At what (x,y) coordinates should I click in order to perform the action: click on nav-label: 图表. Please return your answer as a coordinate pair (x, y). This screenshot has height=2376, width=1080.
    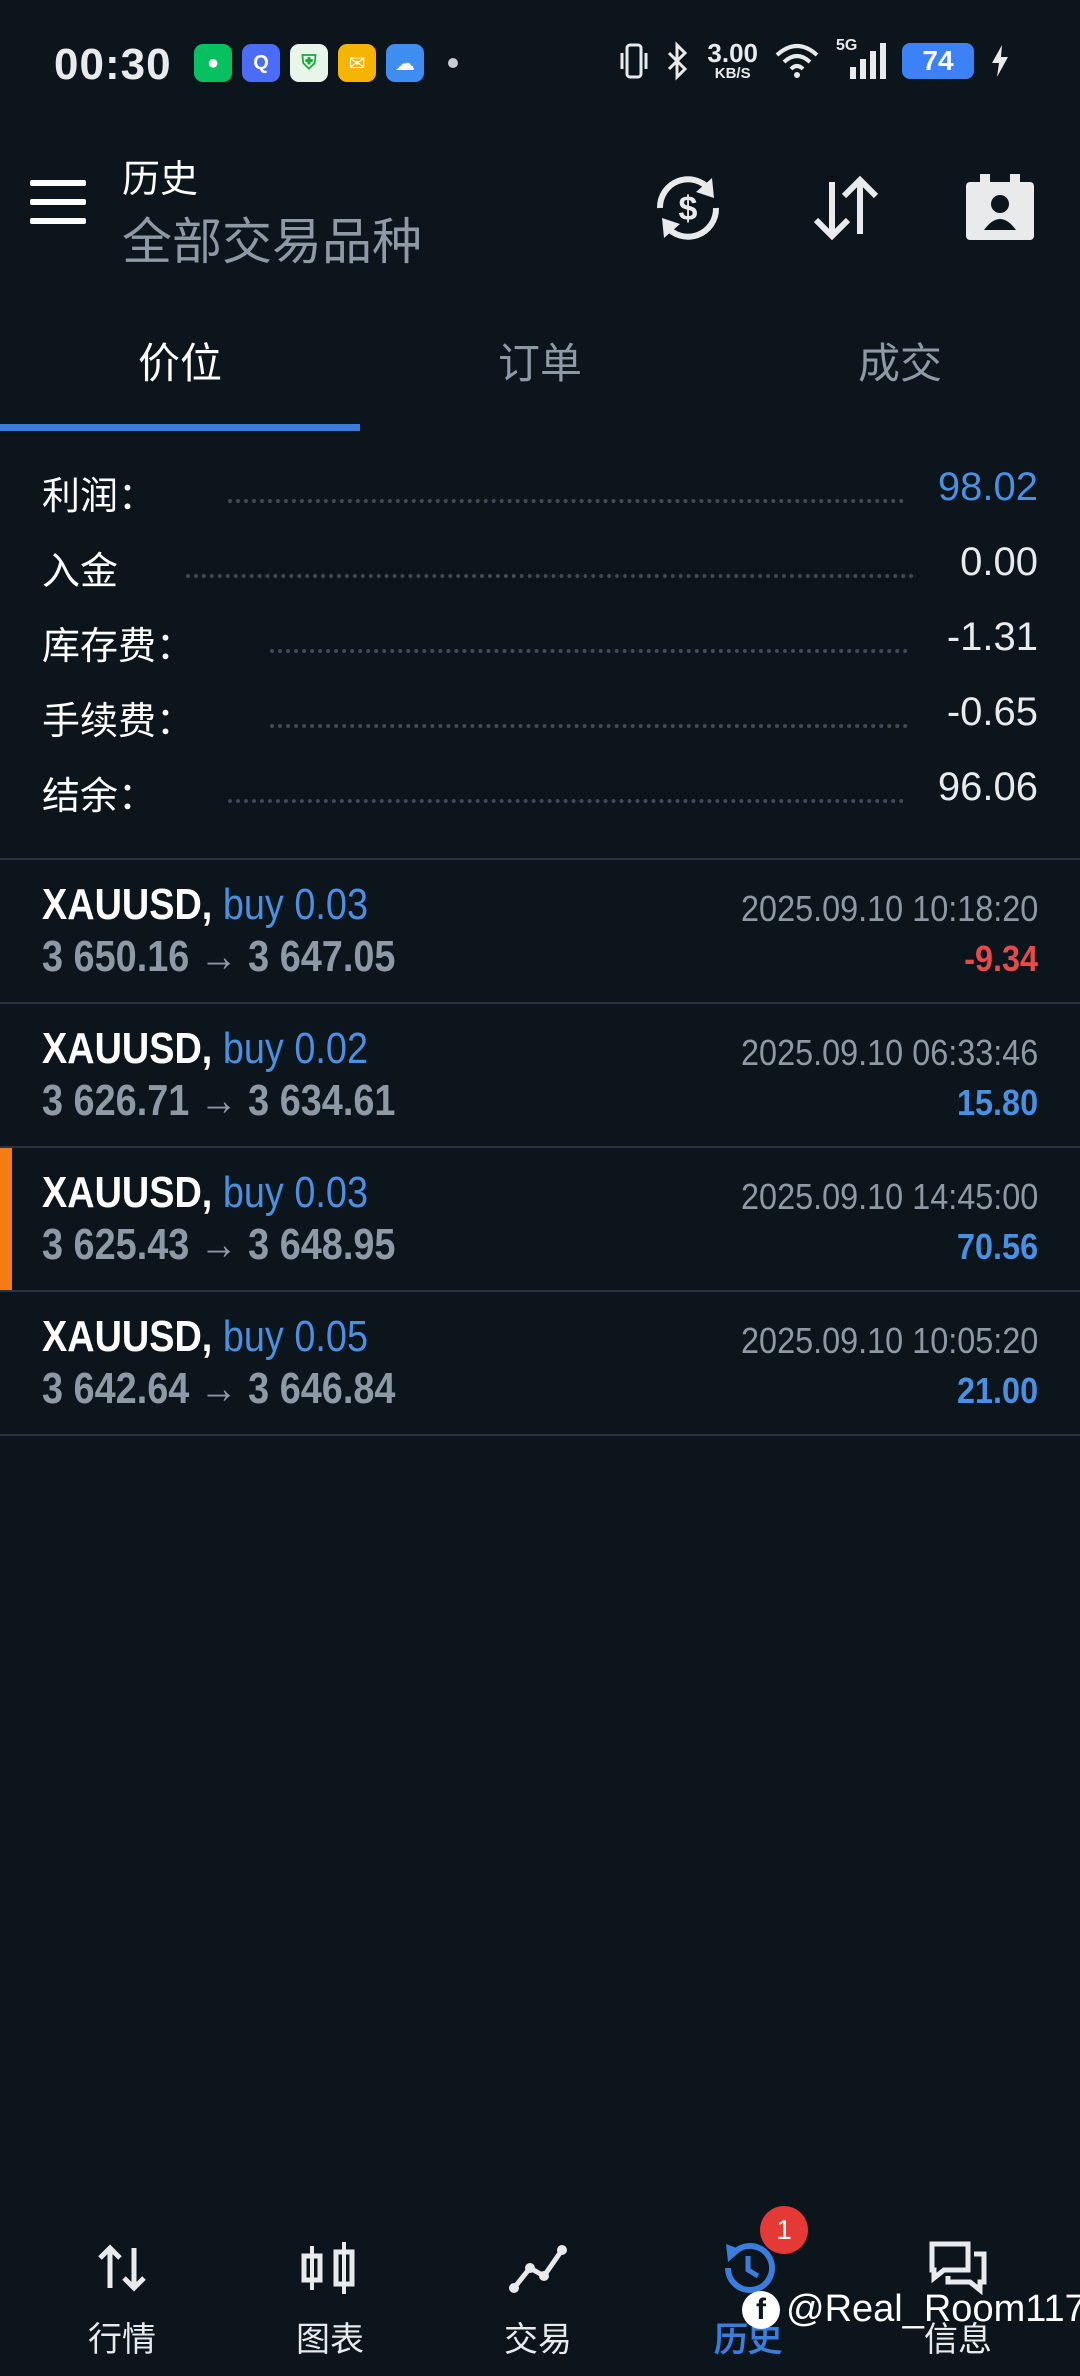
    Looking at the image, I should click on (330, 2340).